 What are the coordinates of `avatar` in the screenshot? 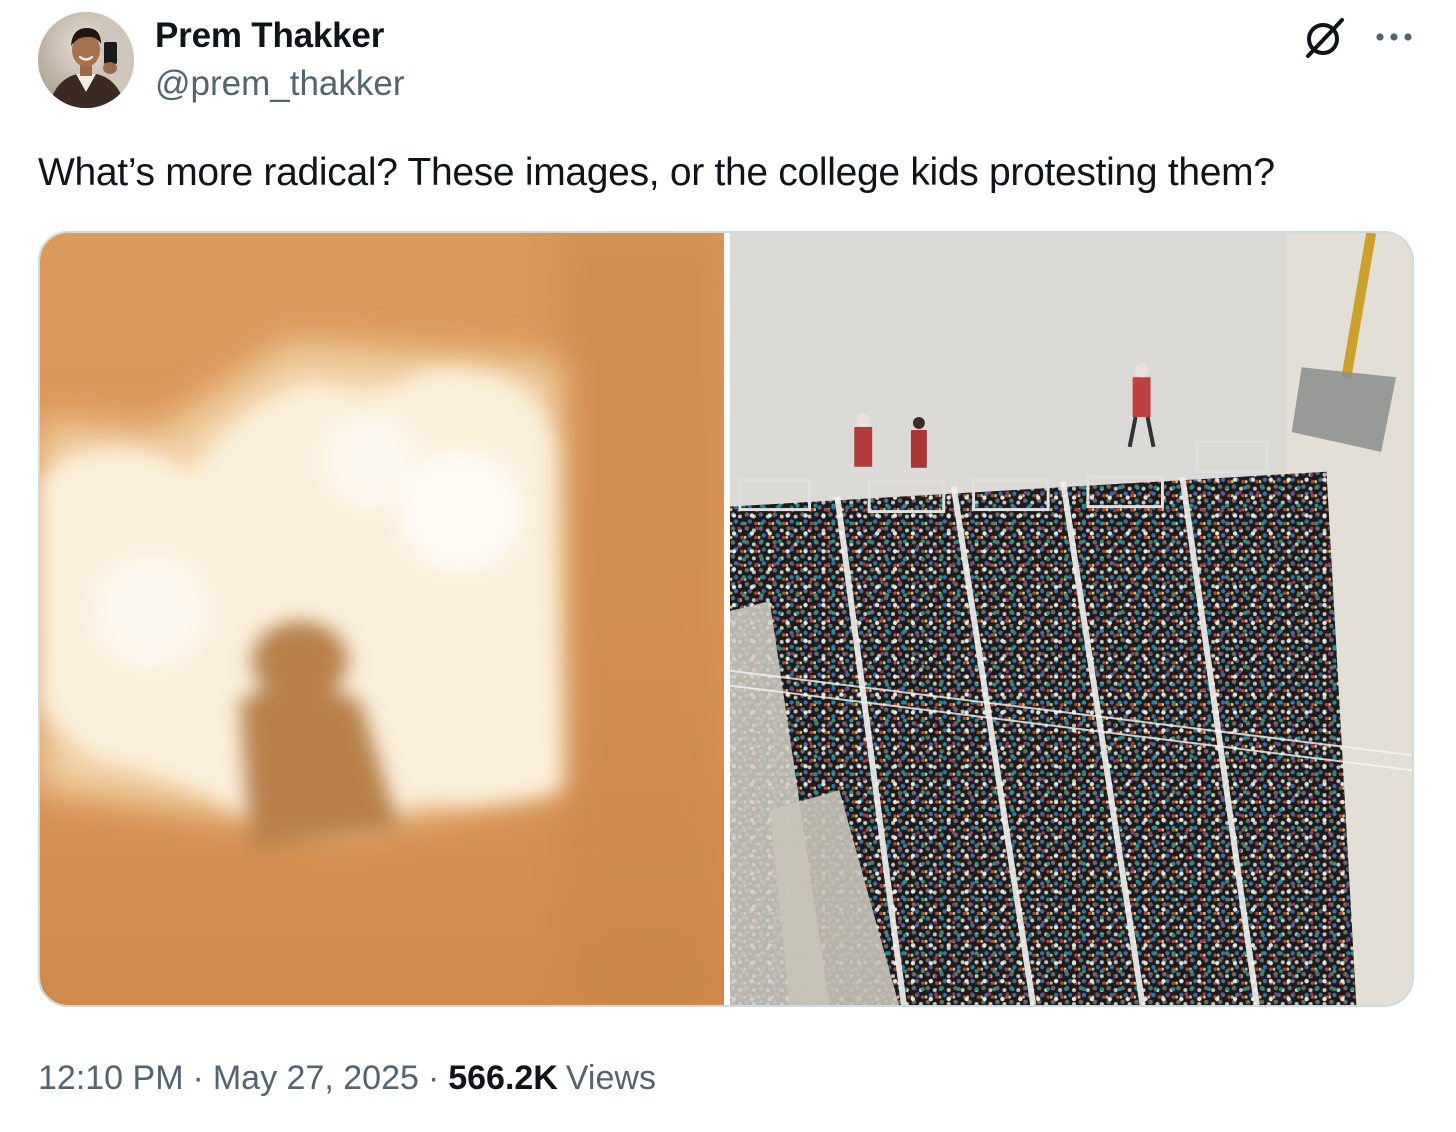 It's located at (86, 60).